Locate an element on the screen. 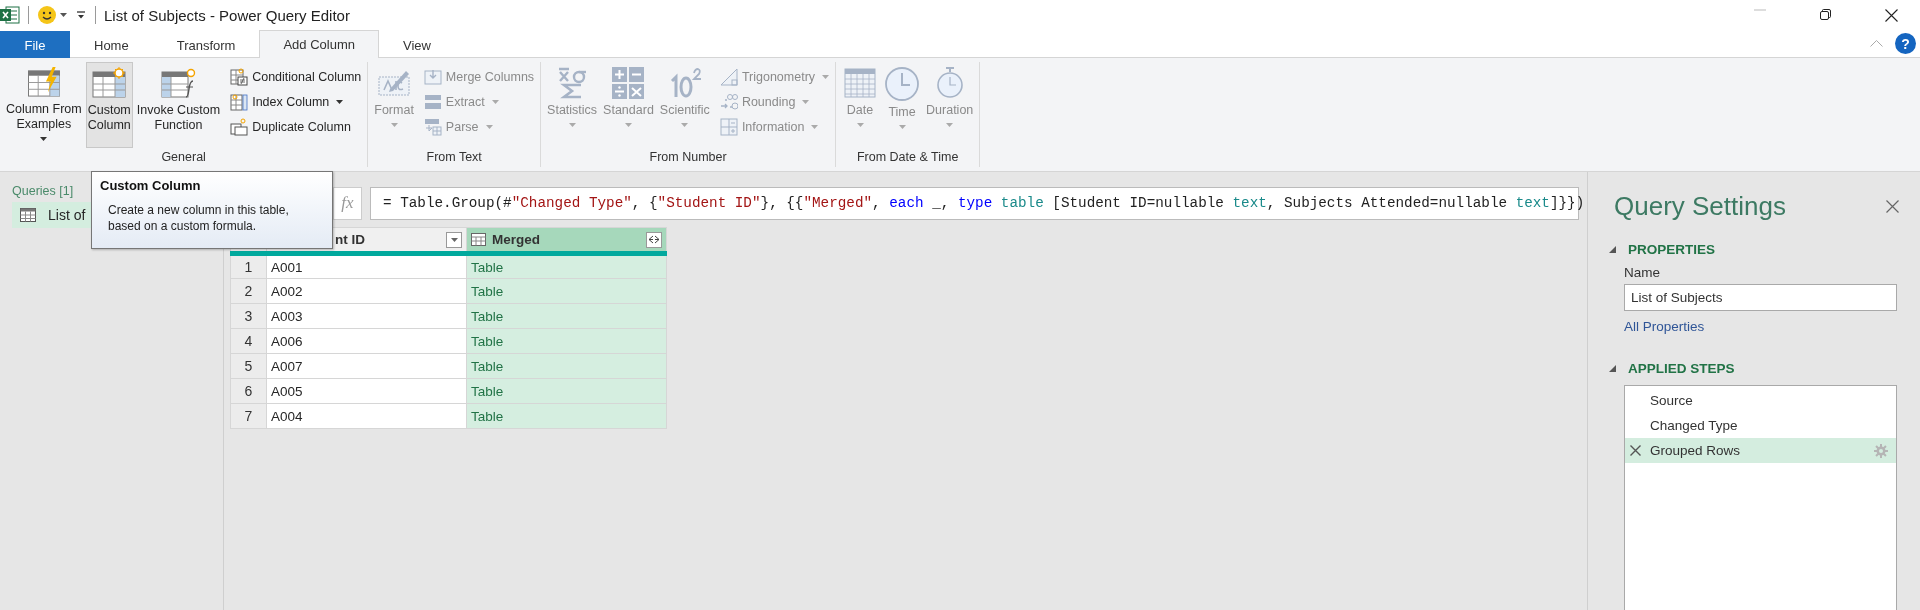  table-cell: A003 is located at coordinates (366, 316).